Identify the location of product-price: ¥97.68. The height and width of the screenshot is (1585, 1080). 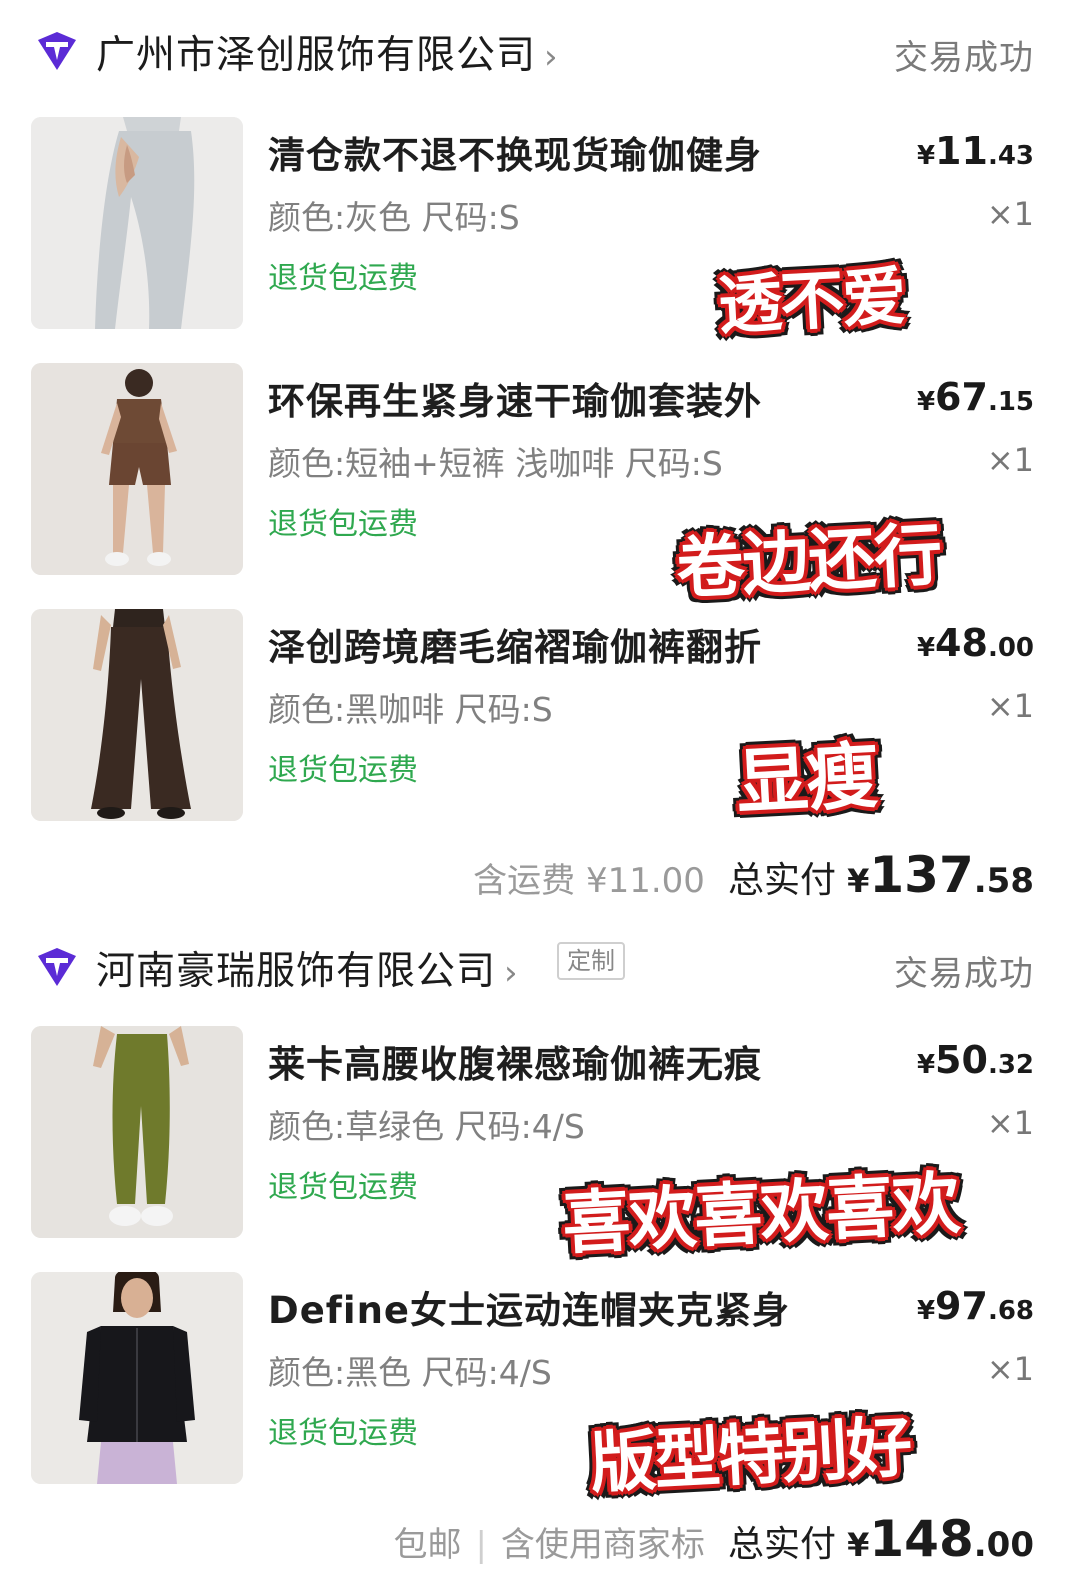
(975, 1306).